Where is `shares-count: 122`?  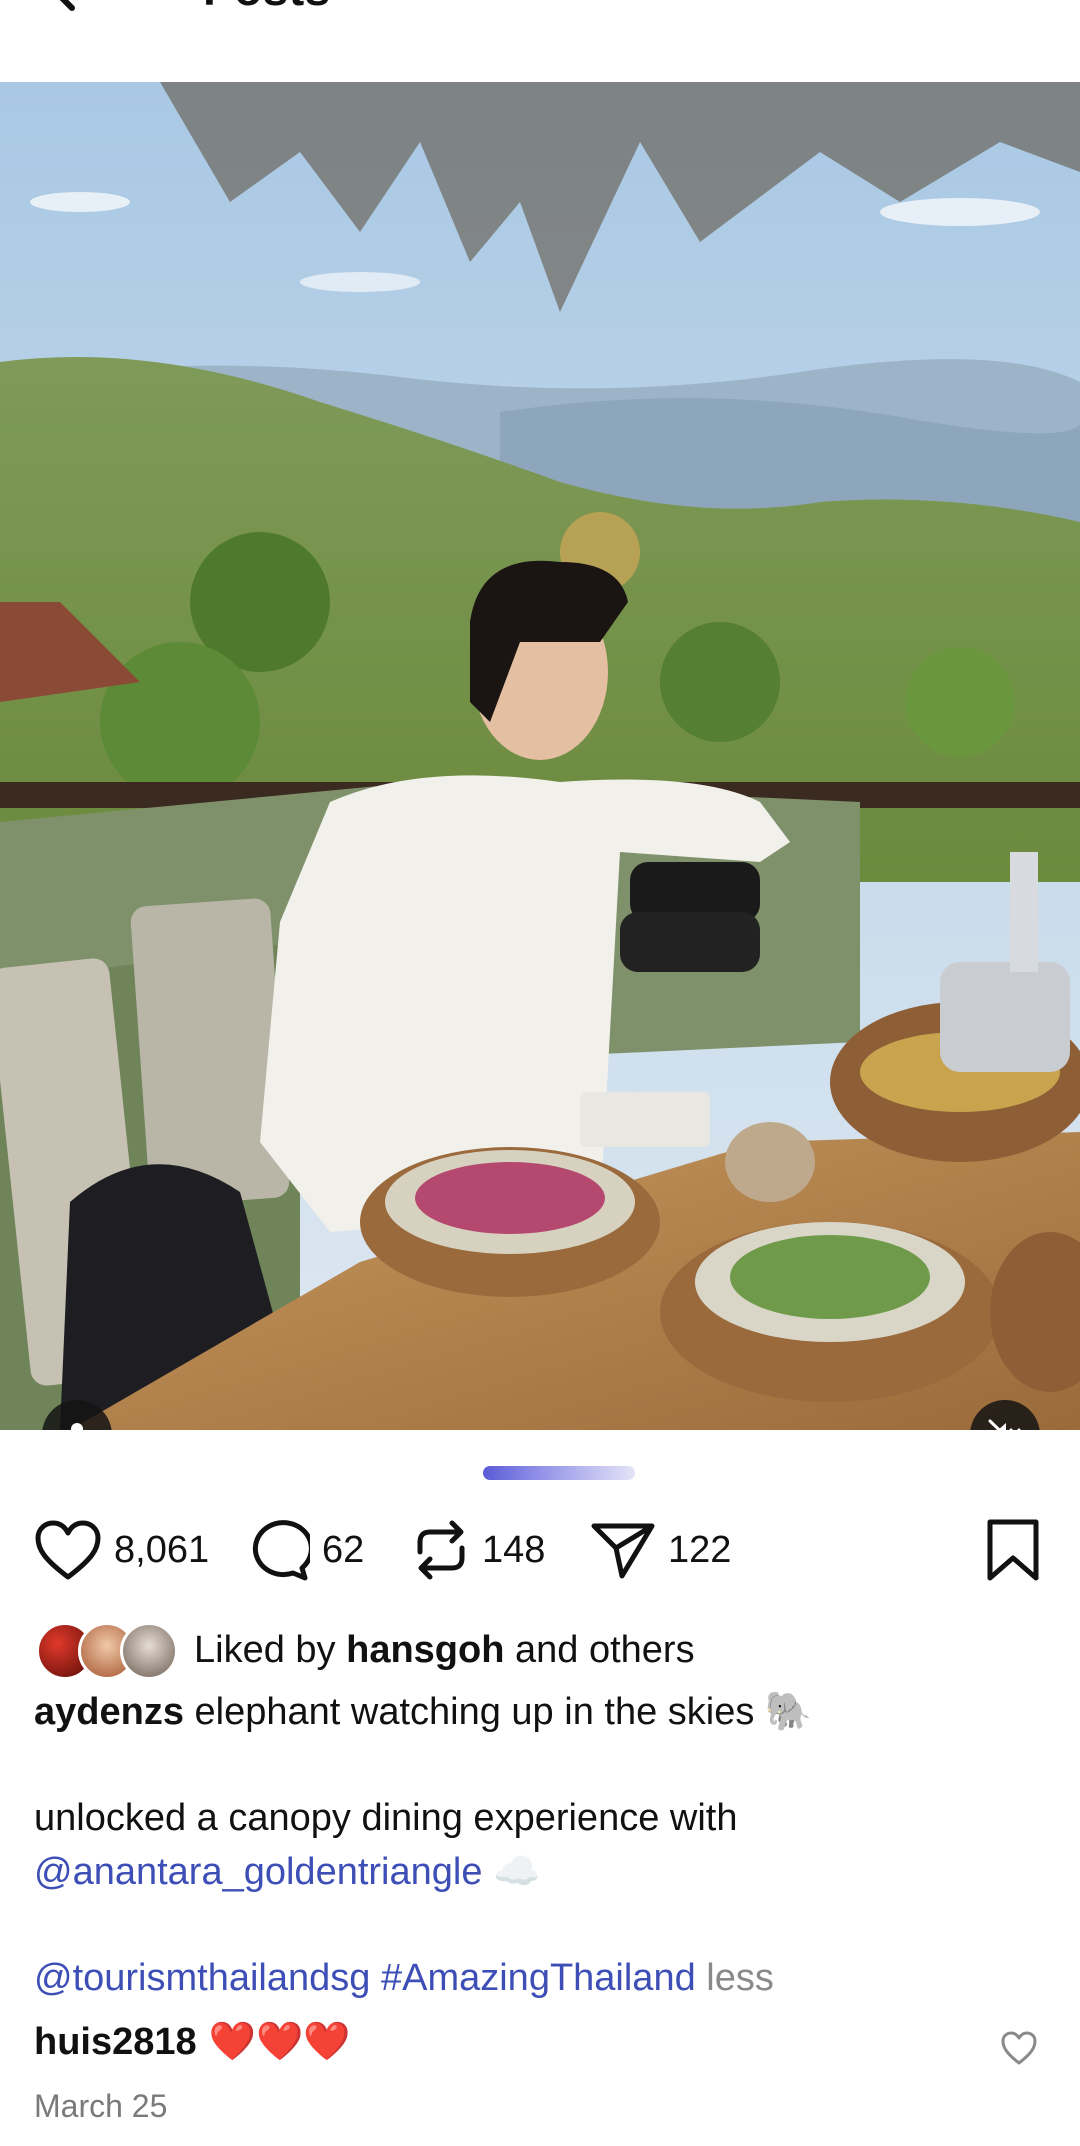 shares-count: 122 is located at coordinates (700, 1549).